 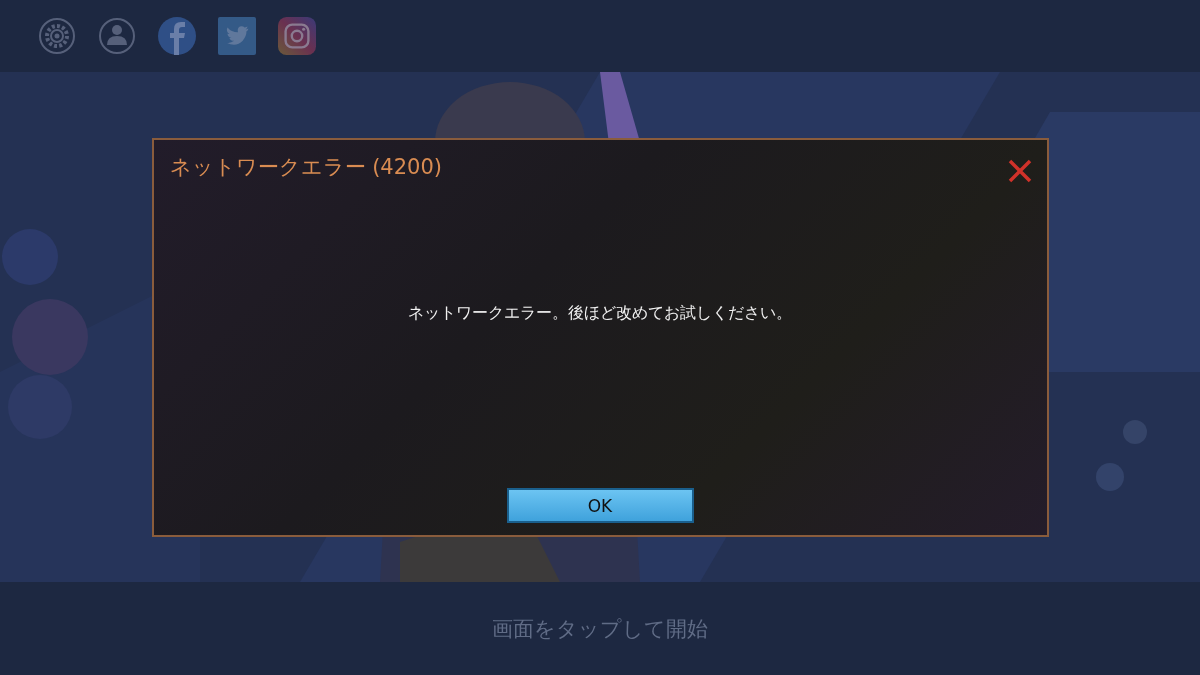 What do you see at coordinates (177, 36) in the screenshot?
I see `facebook-icon` at bounding box center [177, 36].